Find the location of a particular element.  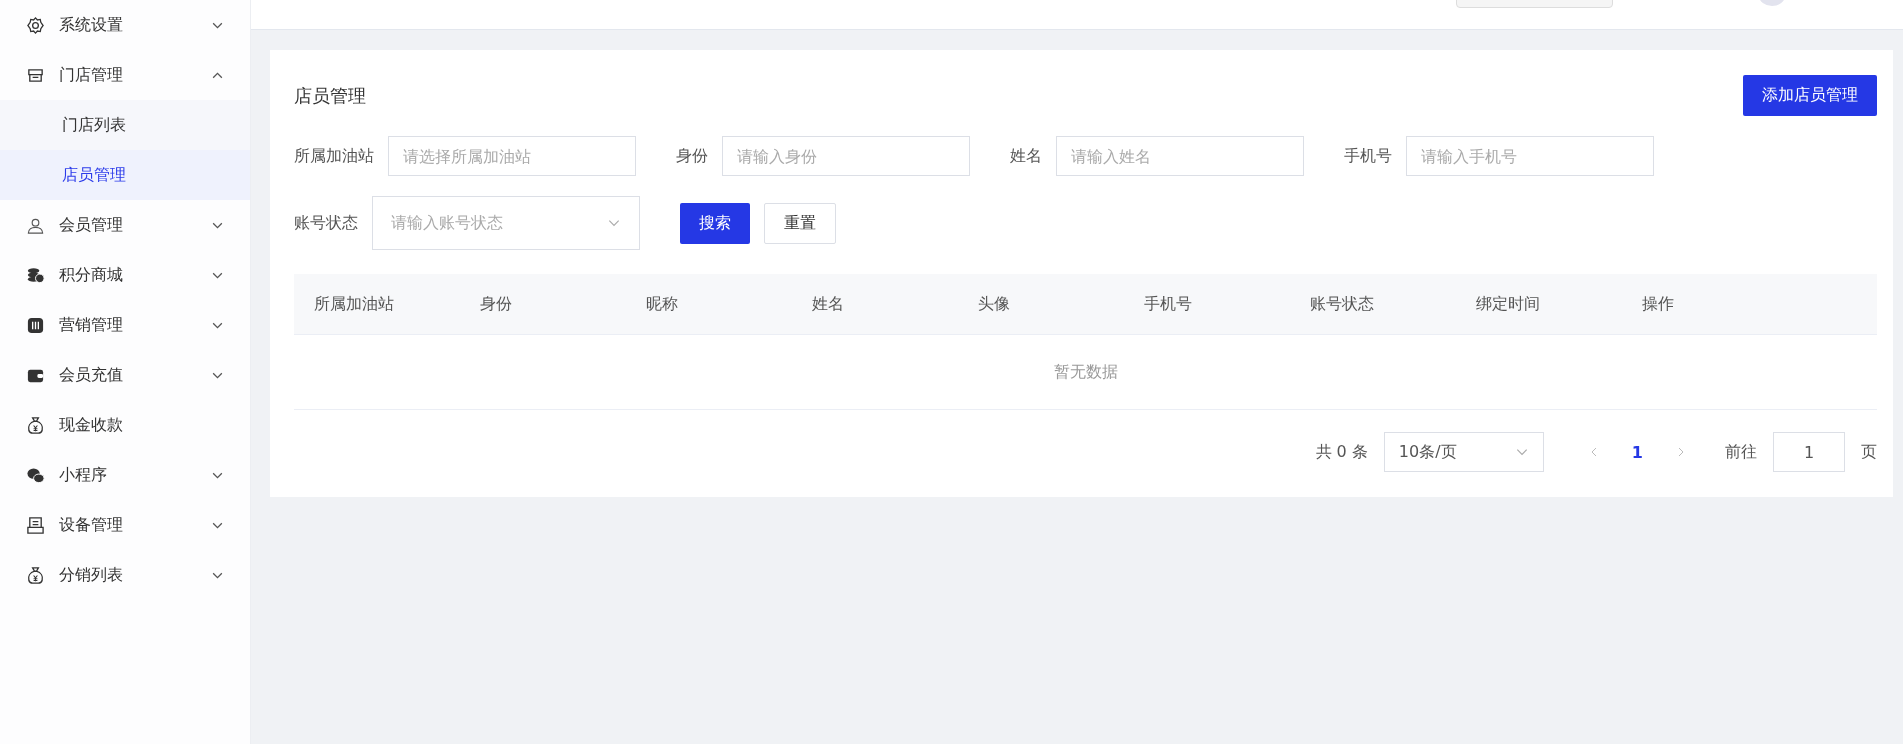

menu-label: 门店管理 is located at coordinates (91, 75).